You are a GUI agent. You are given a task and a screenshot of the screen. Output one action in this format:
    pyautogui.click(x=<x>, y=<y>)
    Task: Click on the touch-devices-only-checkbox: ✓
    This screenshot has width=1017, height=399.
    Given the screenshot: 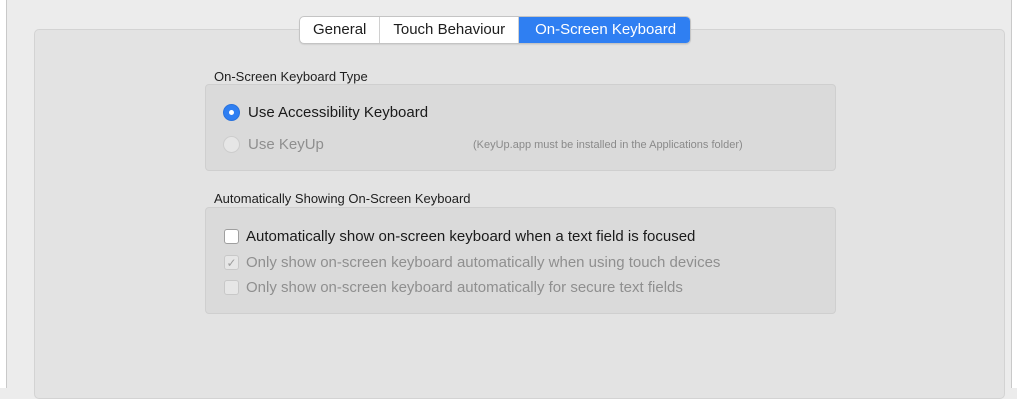 What is the action you would take?
    pyautogui.click(x=231, y=262)
    